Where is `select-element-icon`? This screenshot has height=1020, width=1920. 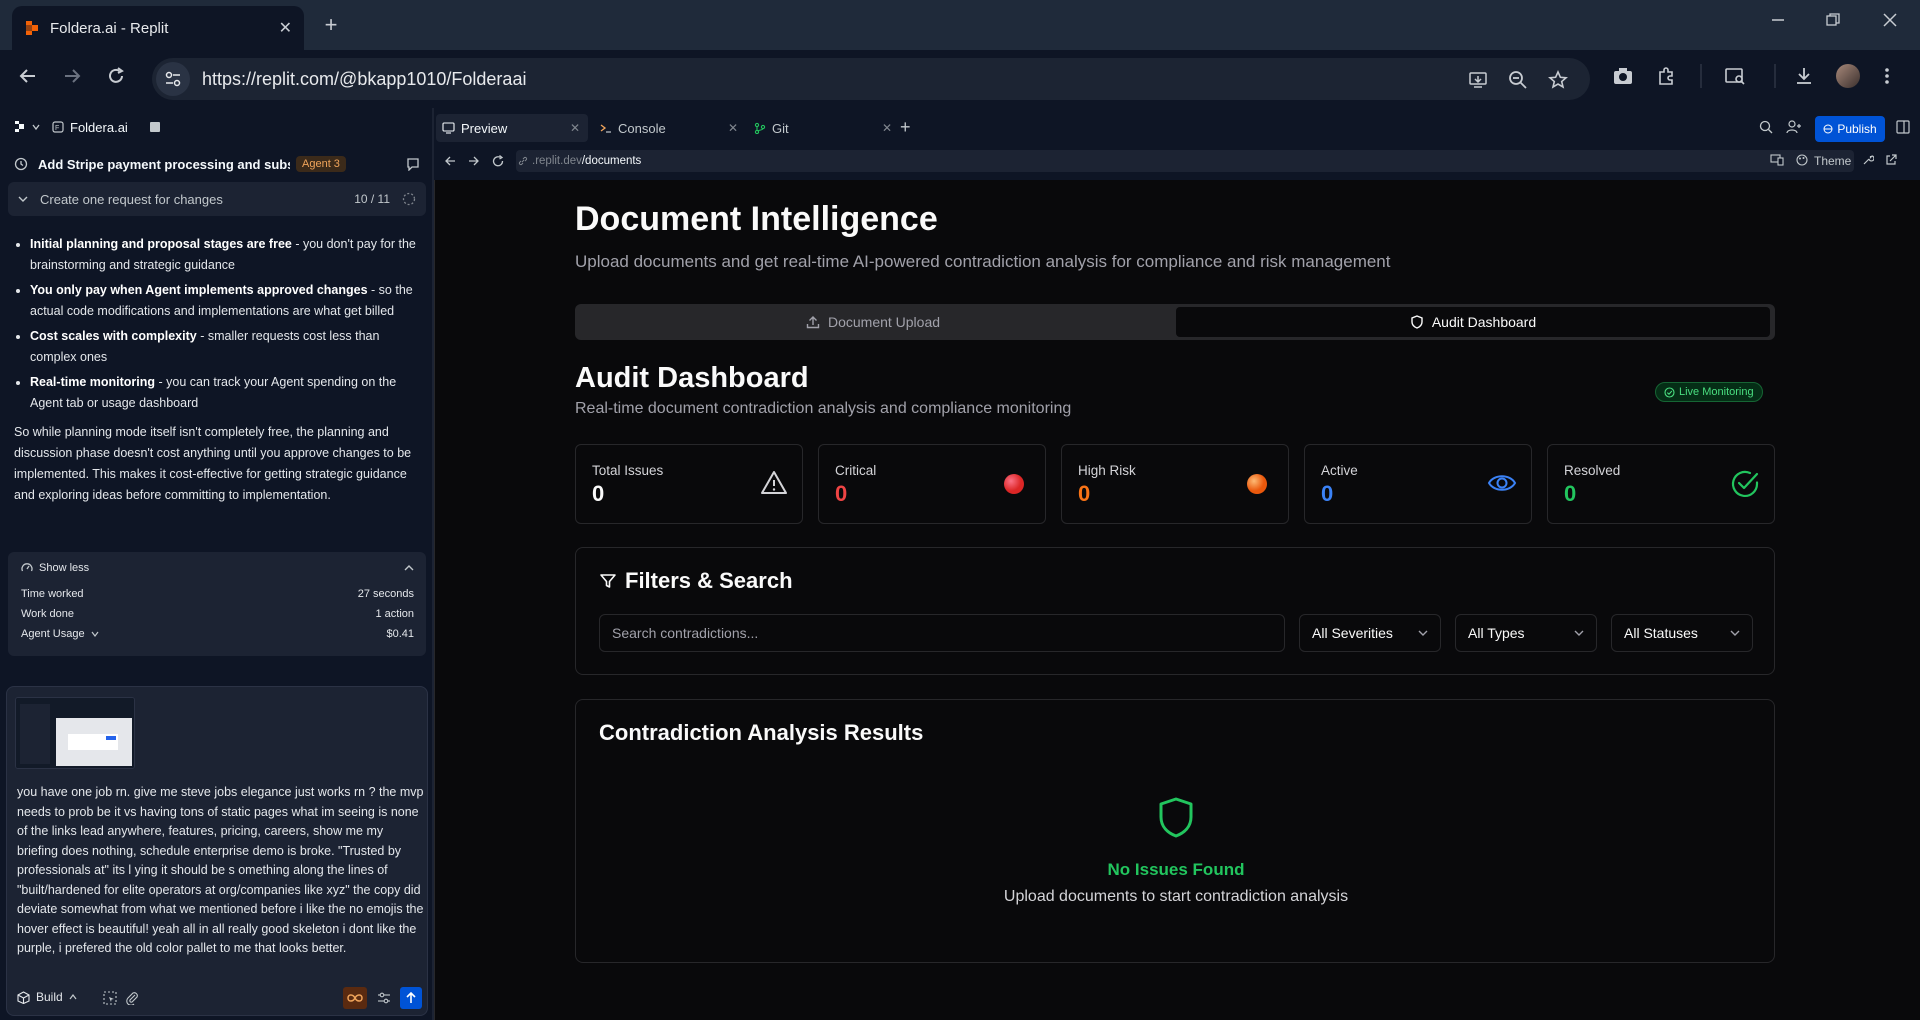
select-element-icon is located at coordinates (110, 998).